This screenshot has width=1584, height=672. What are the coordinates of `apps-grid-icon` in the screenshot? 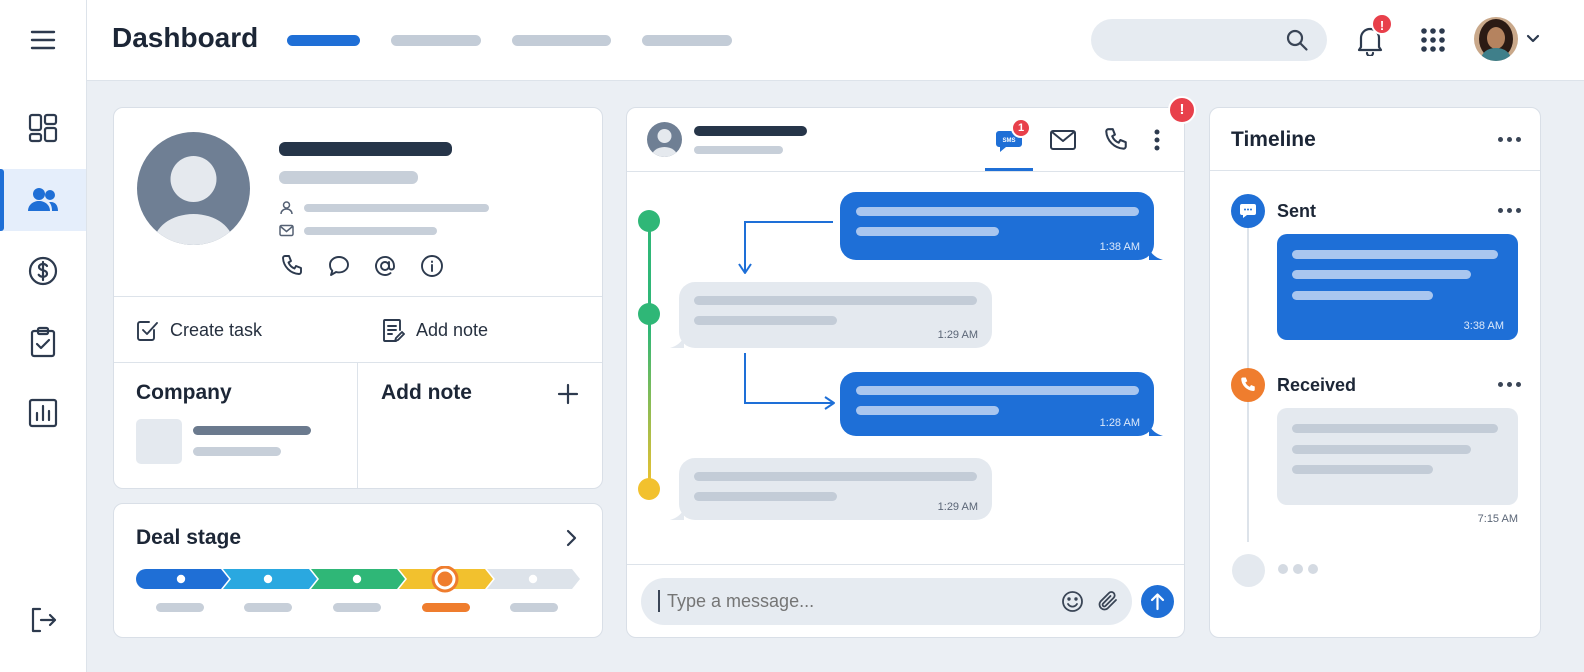 It's located at (1433, 42).